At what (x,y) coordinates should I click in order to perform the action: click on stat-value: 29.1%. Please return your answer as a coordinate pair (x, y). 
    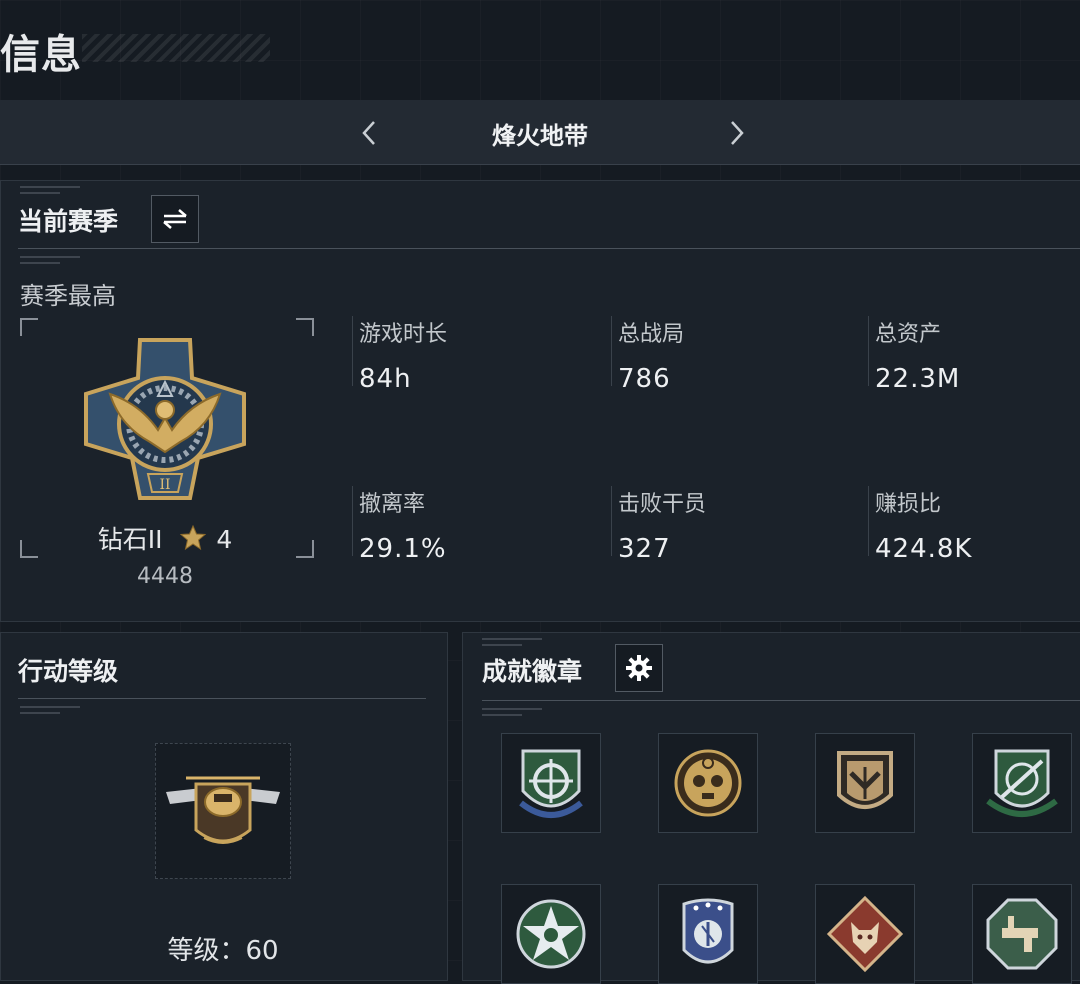
    Looking at the image, I should click on (403, 549).